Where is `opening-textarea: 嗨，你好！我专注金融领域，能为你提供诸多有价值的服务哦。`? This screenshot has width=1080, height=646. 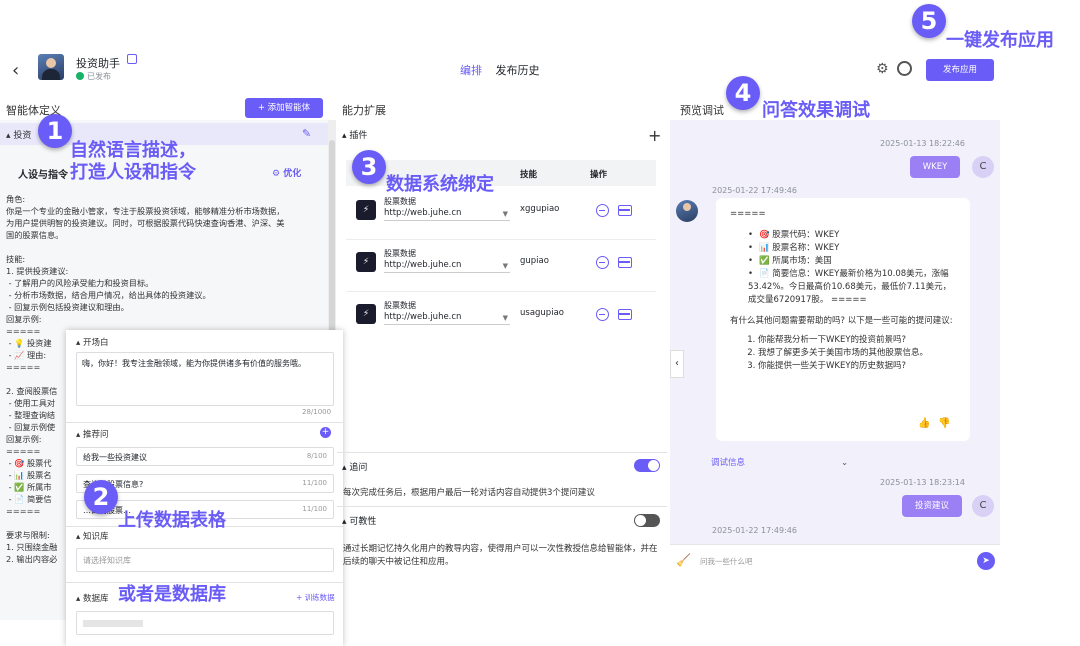 opening-textarea: 嗨，你好！我专注金融领域，能为你提供诸多有价值的服务哦。 is located at coordinates (205, 379).